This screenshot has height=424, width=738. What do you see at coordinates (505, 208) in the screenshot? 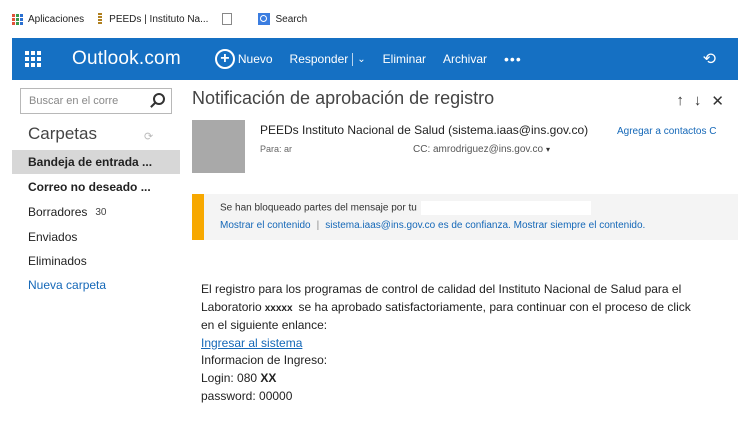
I see `redacted-area` at bounding box center [505, 208].